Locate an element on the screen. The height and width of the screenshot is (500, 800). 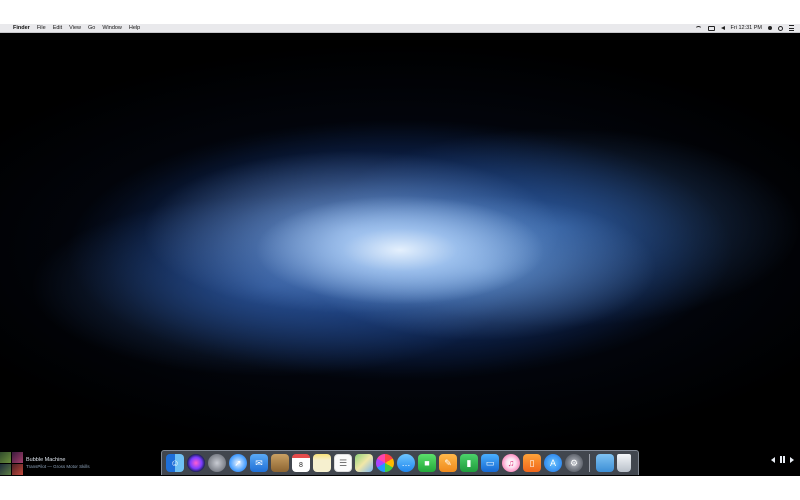
airplay-icon is located at coordinates (711, 28).